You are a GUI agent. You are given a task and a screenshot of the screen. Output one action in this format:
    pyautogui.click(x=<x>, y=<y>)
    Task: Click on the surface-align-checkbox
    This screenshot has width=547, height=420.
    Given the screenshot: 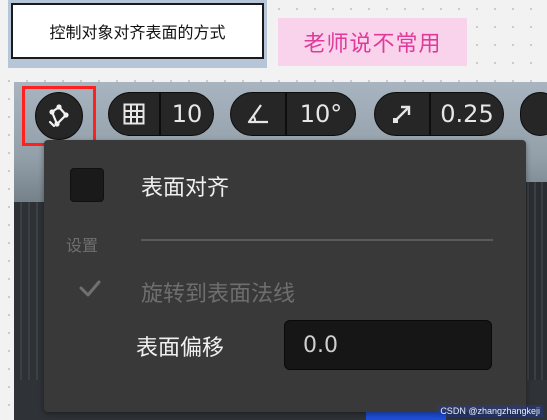 What is the action you would take?
    pyautogui.click(x=87, y=185)
    